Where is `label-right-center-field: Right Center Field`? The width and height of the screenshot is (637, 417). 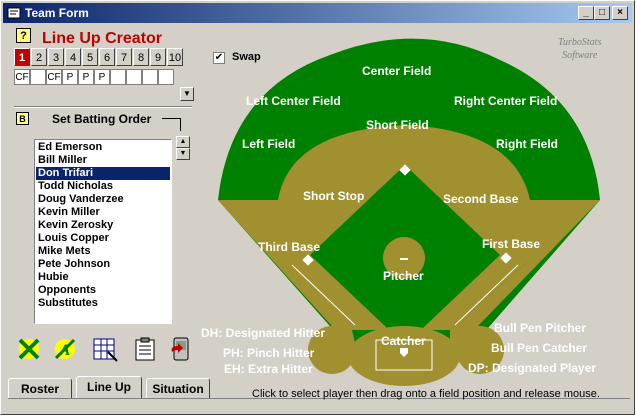 label-right-center-field: Right Center Field is located at coordinates (505, 101).